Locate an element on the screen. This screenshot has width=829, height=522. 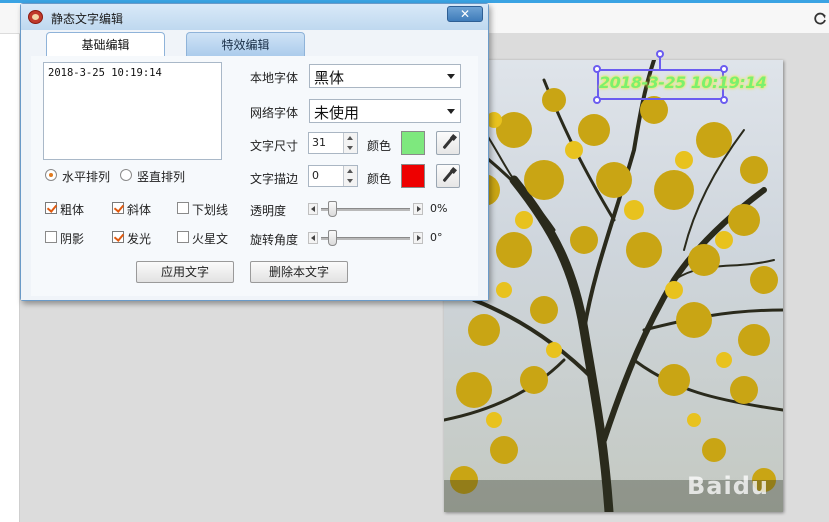
local-font-select: 黑体 is located at coordinates (385, 76).